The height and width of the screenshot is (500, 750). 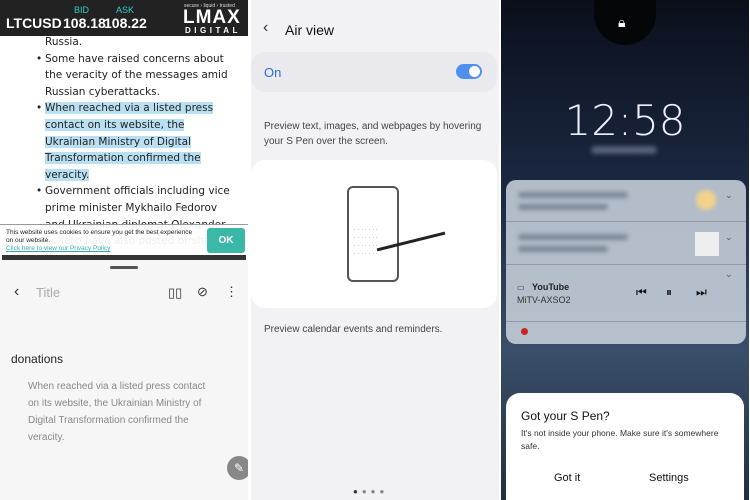 I want to click on illustration-card: ······· ······· ······· ·······, so click(x=374, y=234).